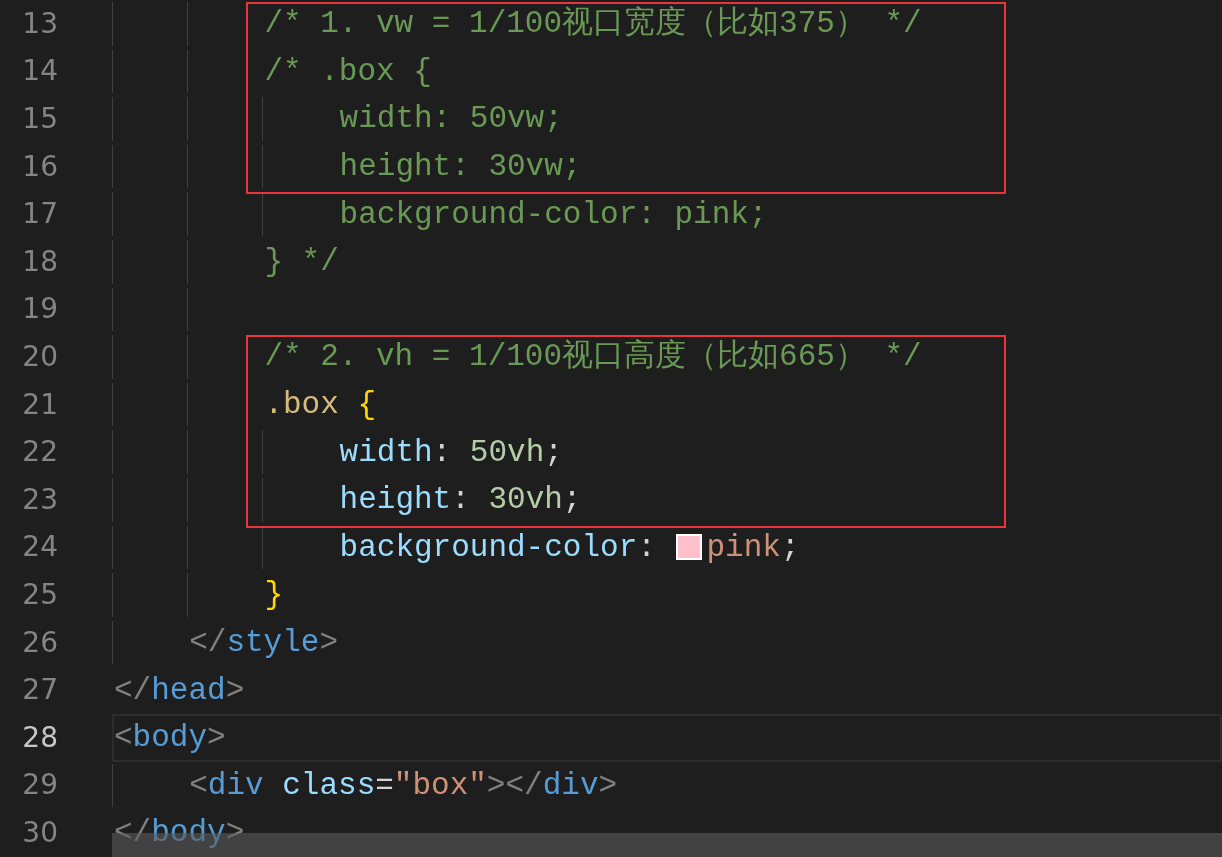 This screenshot has height=857, width=1222. Describe the element at coordinates (593, 357) in the screenshot. I see `code-line: /* 2. vh = 1/100视口高度（比如665） */` at that location.